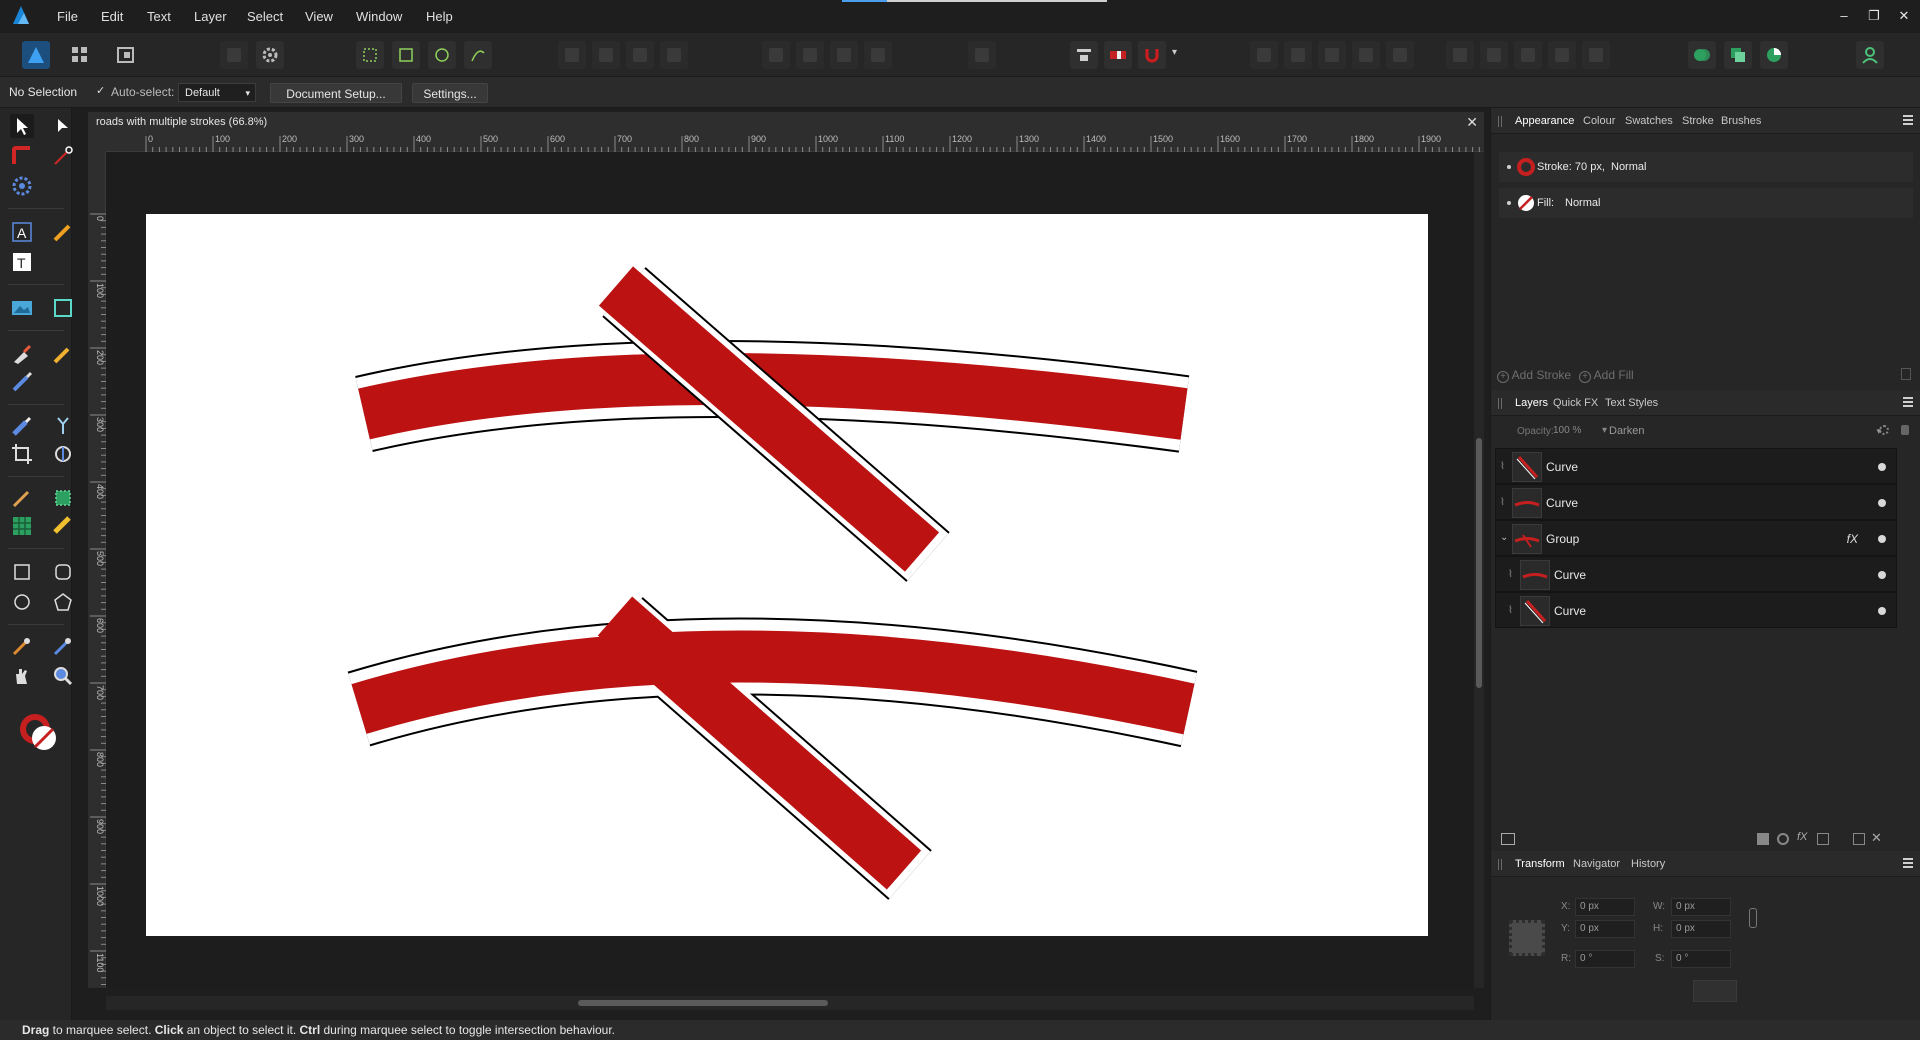  Describe the element at coordinates (478, 55) in the screenshot. I see `snap-curve-icon` at that location.